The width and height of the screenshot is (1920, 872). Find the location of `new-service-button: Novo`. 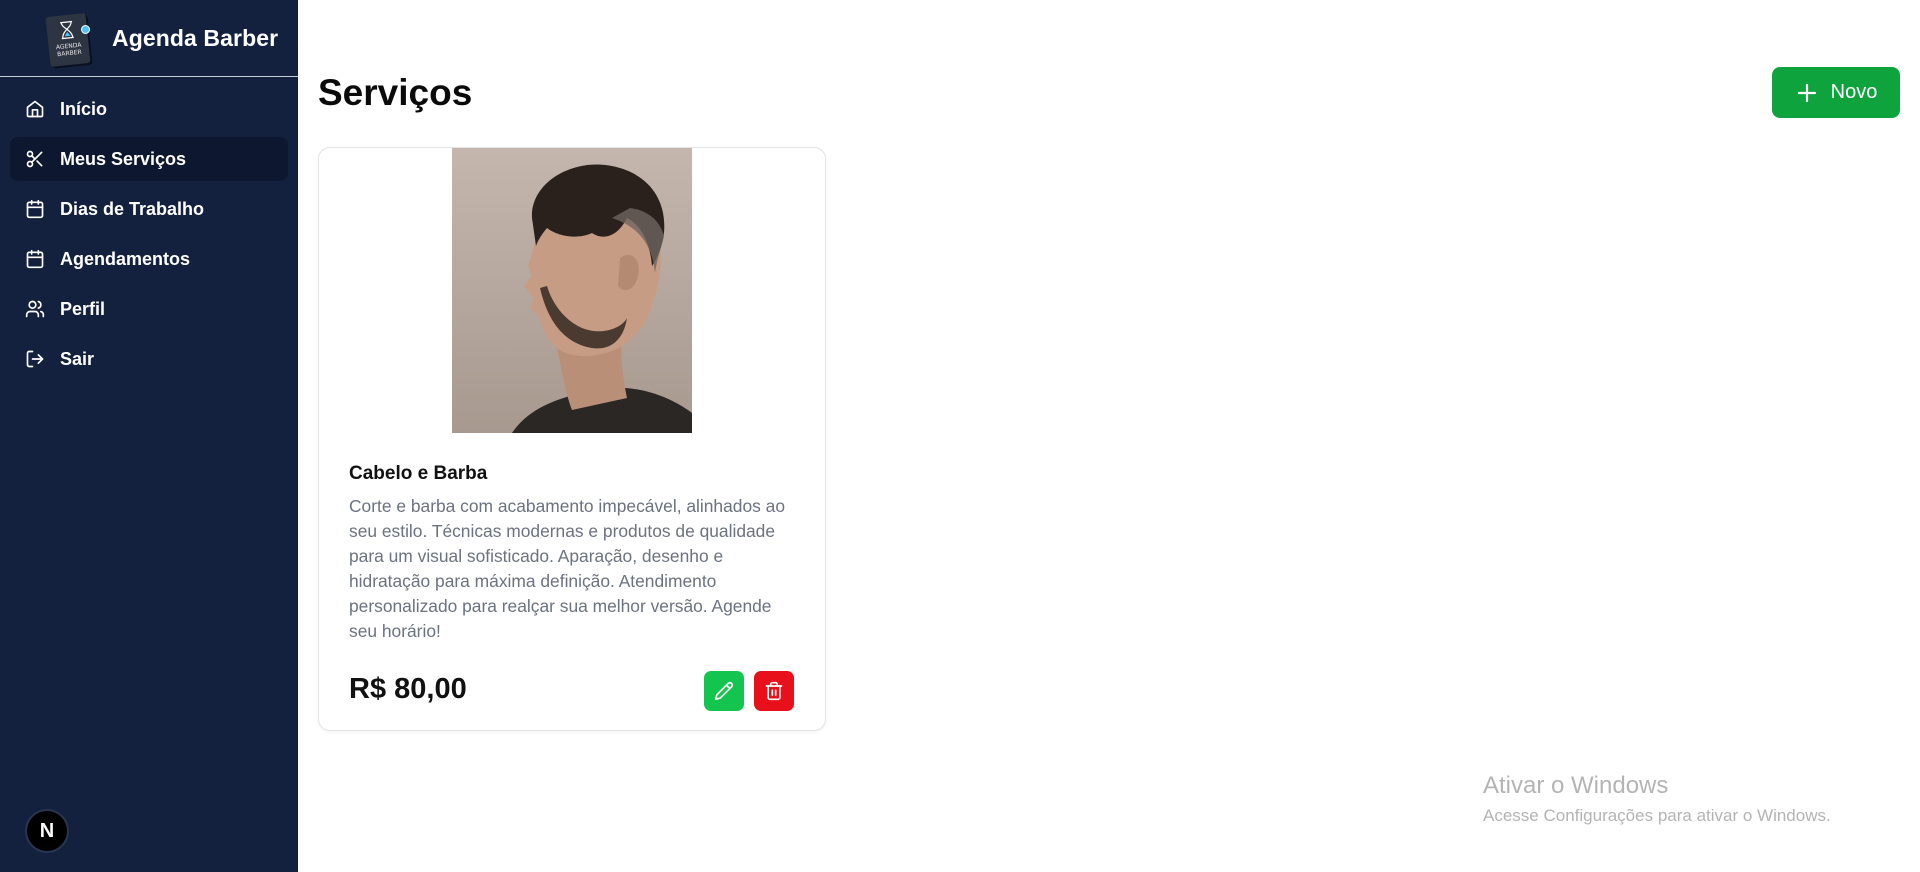

new-service-button: Novo is located at coordinates (1836, 92).